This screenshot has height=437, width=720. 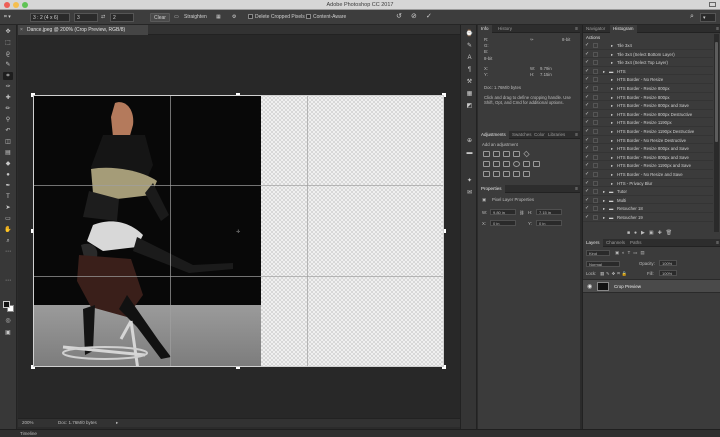 What do you see at coordinates (8, 109) in the screenshot?
I see `brush-tool-icon: ✏` at bounding box center [8, 109].